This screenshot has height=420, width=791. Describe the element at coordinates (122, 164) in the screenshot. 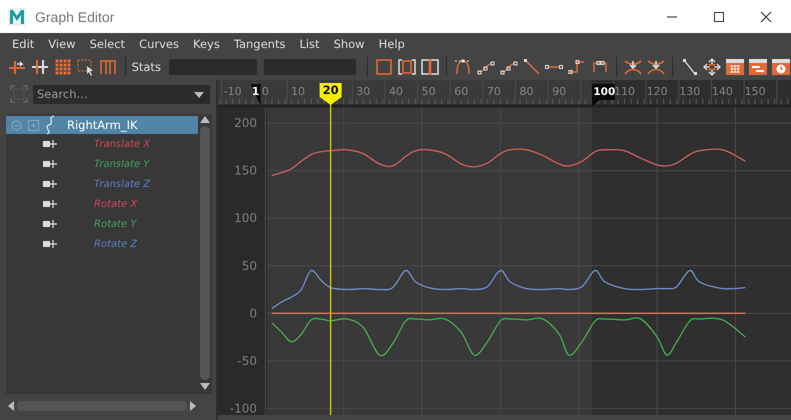

I see `channel-label: Translate Y` at that location.